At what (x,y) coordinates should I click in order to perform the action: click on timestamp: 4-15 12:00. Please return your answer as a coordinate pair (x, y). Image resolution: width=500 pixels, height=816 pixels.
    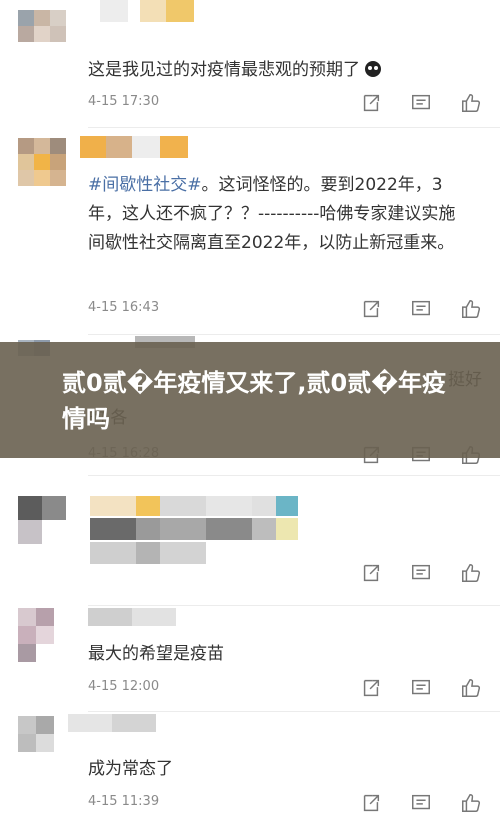
    Looking at the image, I should click on (124, 686).